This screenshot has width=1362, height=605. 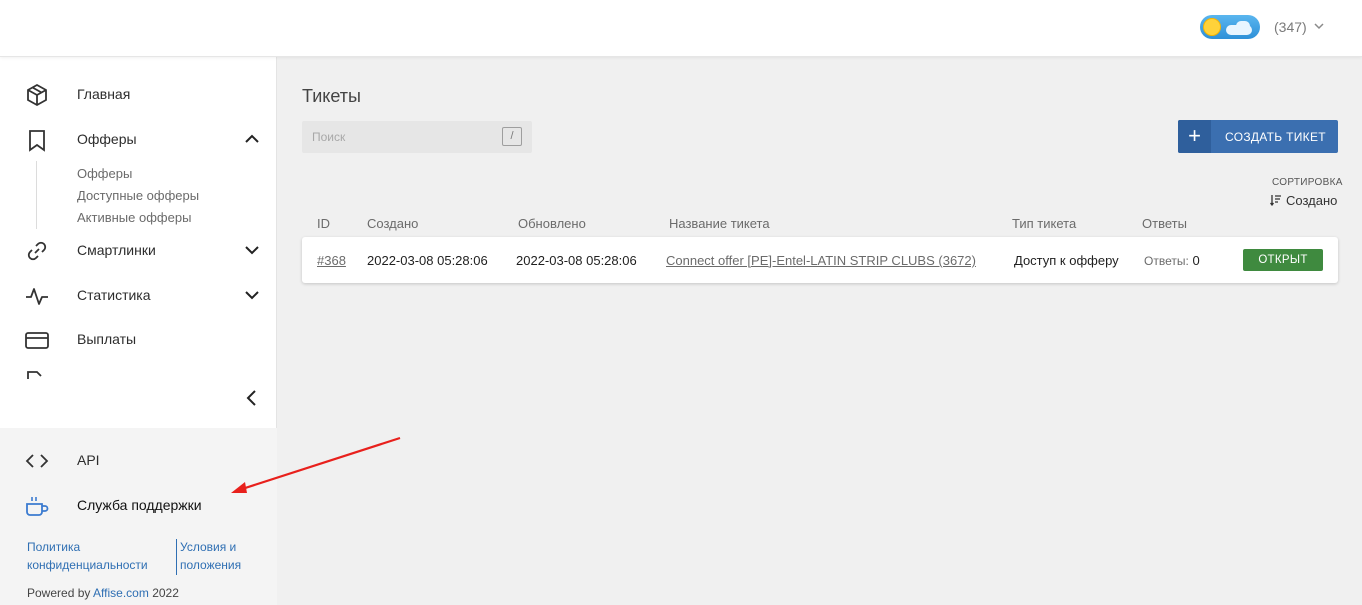 I want to click on sort-label: СОРТИРОВКА, so click(x=1307, y=182).